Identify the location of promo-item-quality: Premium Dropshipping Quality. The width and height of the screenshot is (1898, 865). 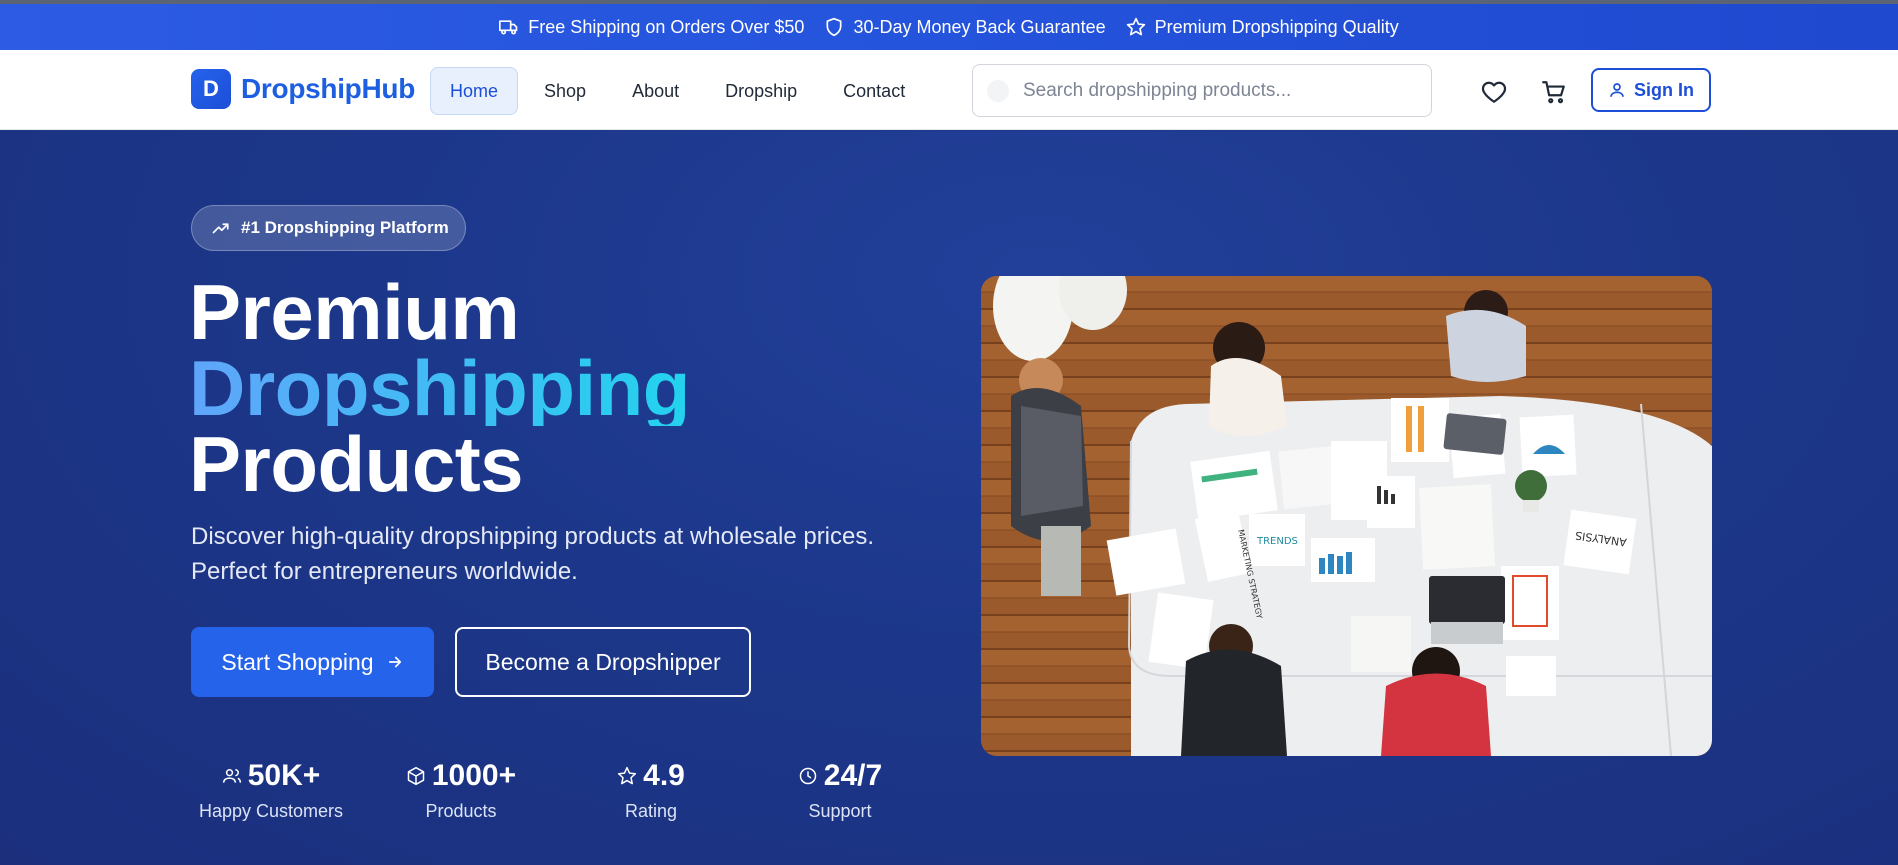
(1262, 27).